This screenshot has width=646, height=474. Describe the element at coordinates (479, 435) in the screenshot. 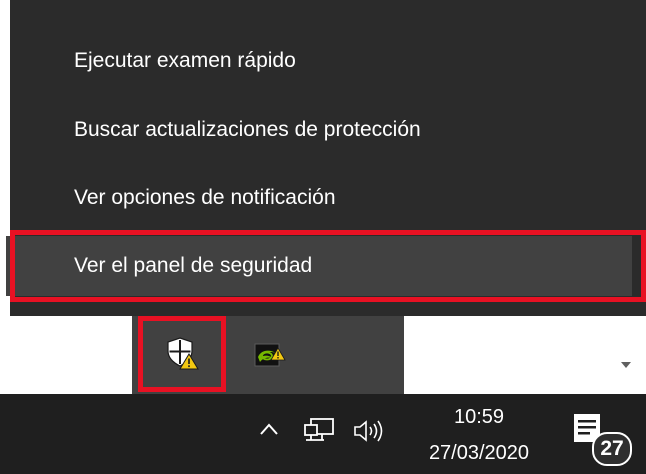

I see `taskbar-clock: 10:59 27/03/2020` at that location.